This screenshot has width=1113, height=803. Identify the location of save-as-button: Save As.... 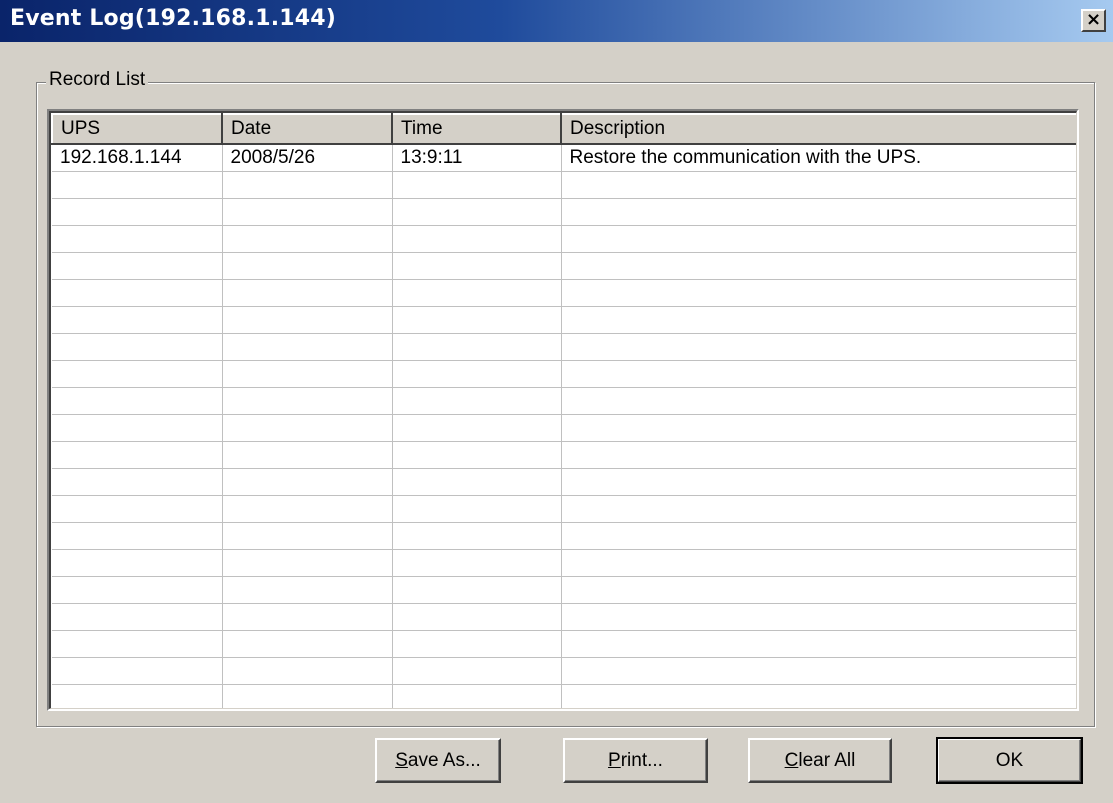
(438, 760).